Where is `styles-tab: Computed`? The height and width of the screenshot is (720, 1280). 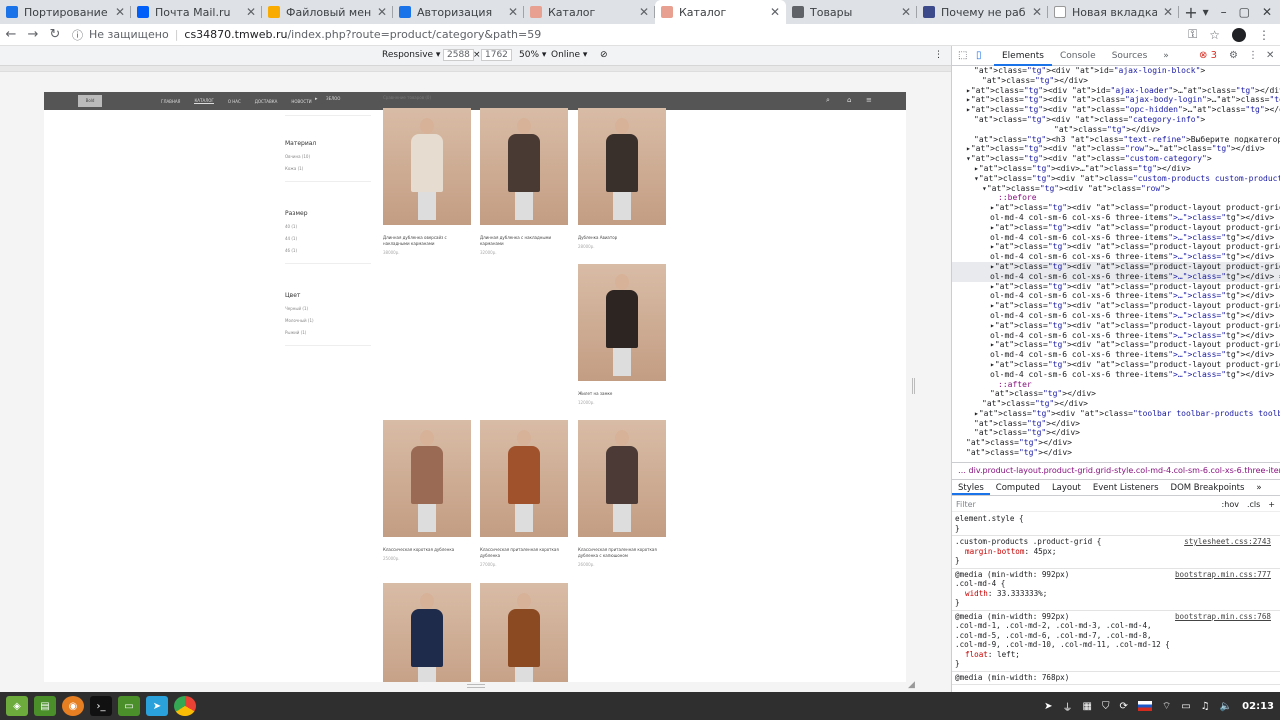
styles-tab: Computed is located at coordinates (1018, 487).